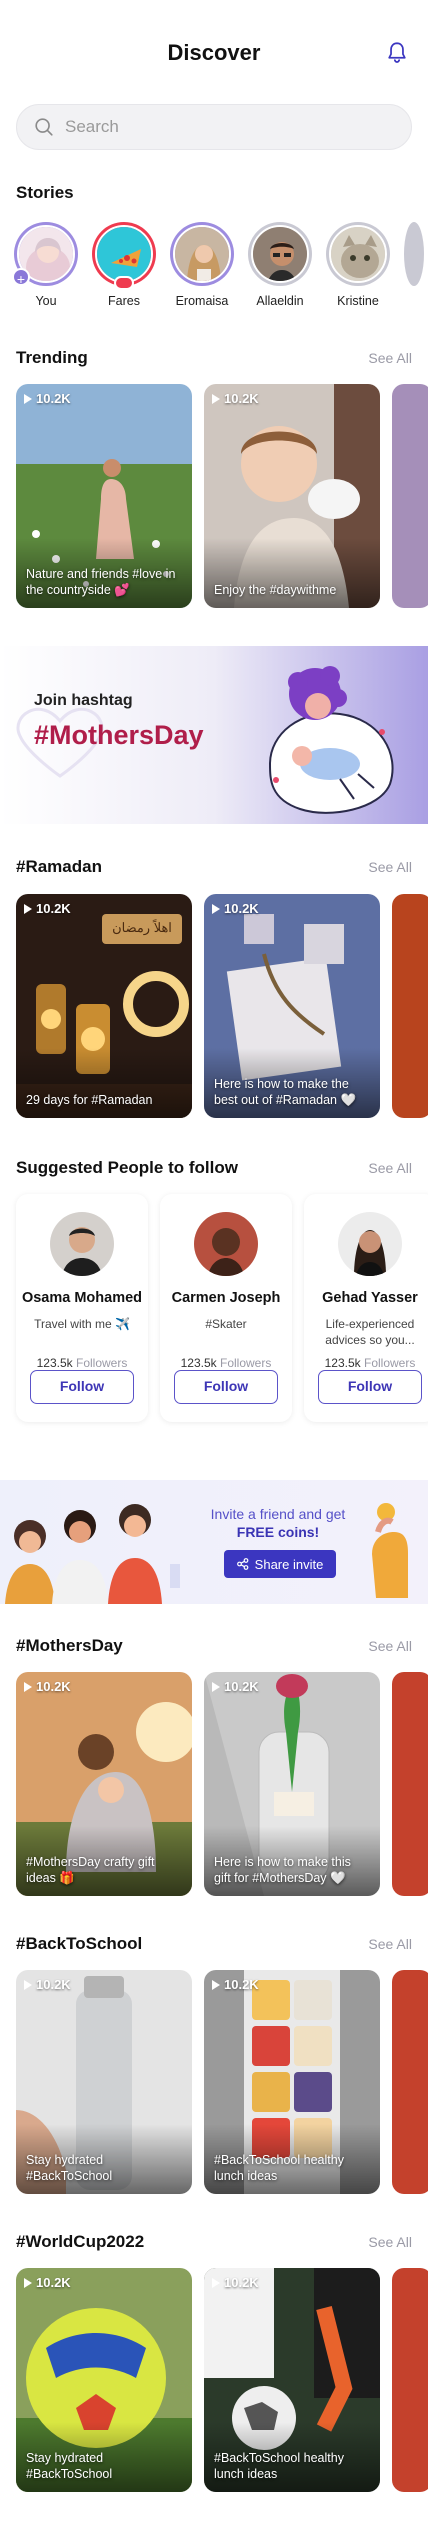 The width and height of the screenshot is (428, 2524). Describe the element at coordinates (214, 52) in the screenshot. I see `page-title: Discover` at that location.